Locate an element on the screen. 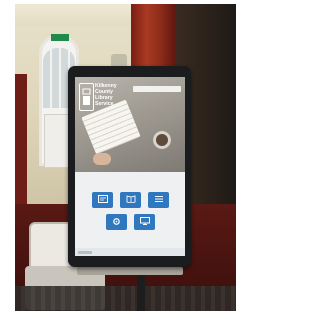  ebook-icon is located at coordinates (130, 199).